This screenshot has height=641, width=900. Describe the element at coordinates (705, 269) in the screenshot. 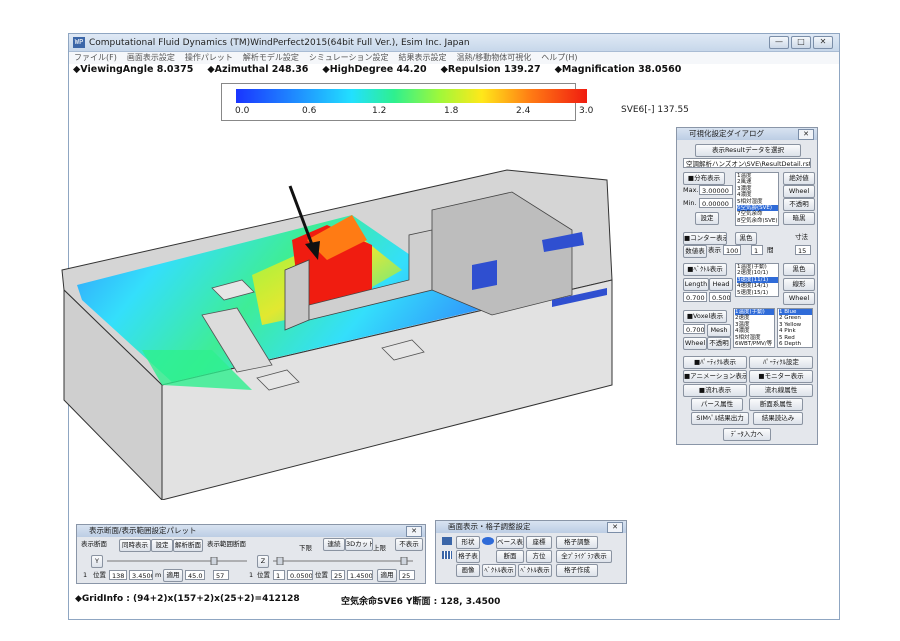

I see `vector-display-button: ■ﾍﾞｸﾄﾙ表示` at that location.